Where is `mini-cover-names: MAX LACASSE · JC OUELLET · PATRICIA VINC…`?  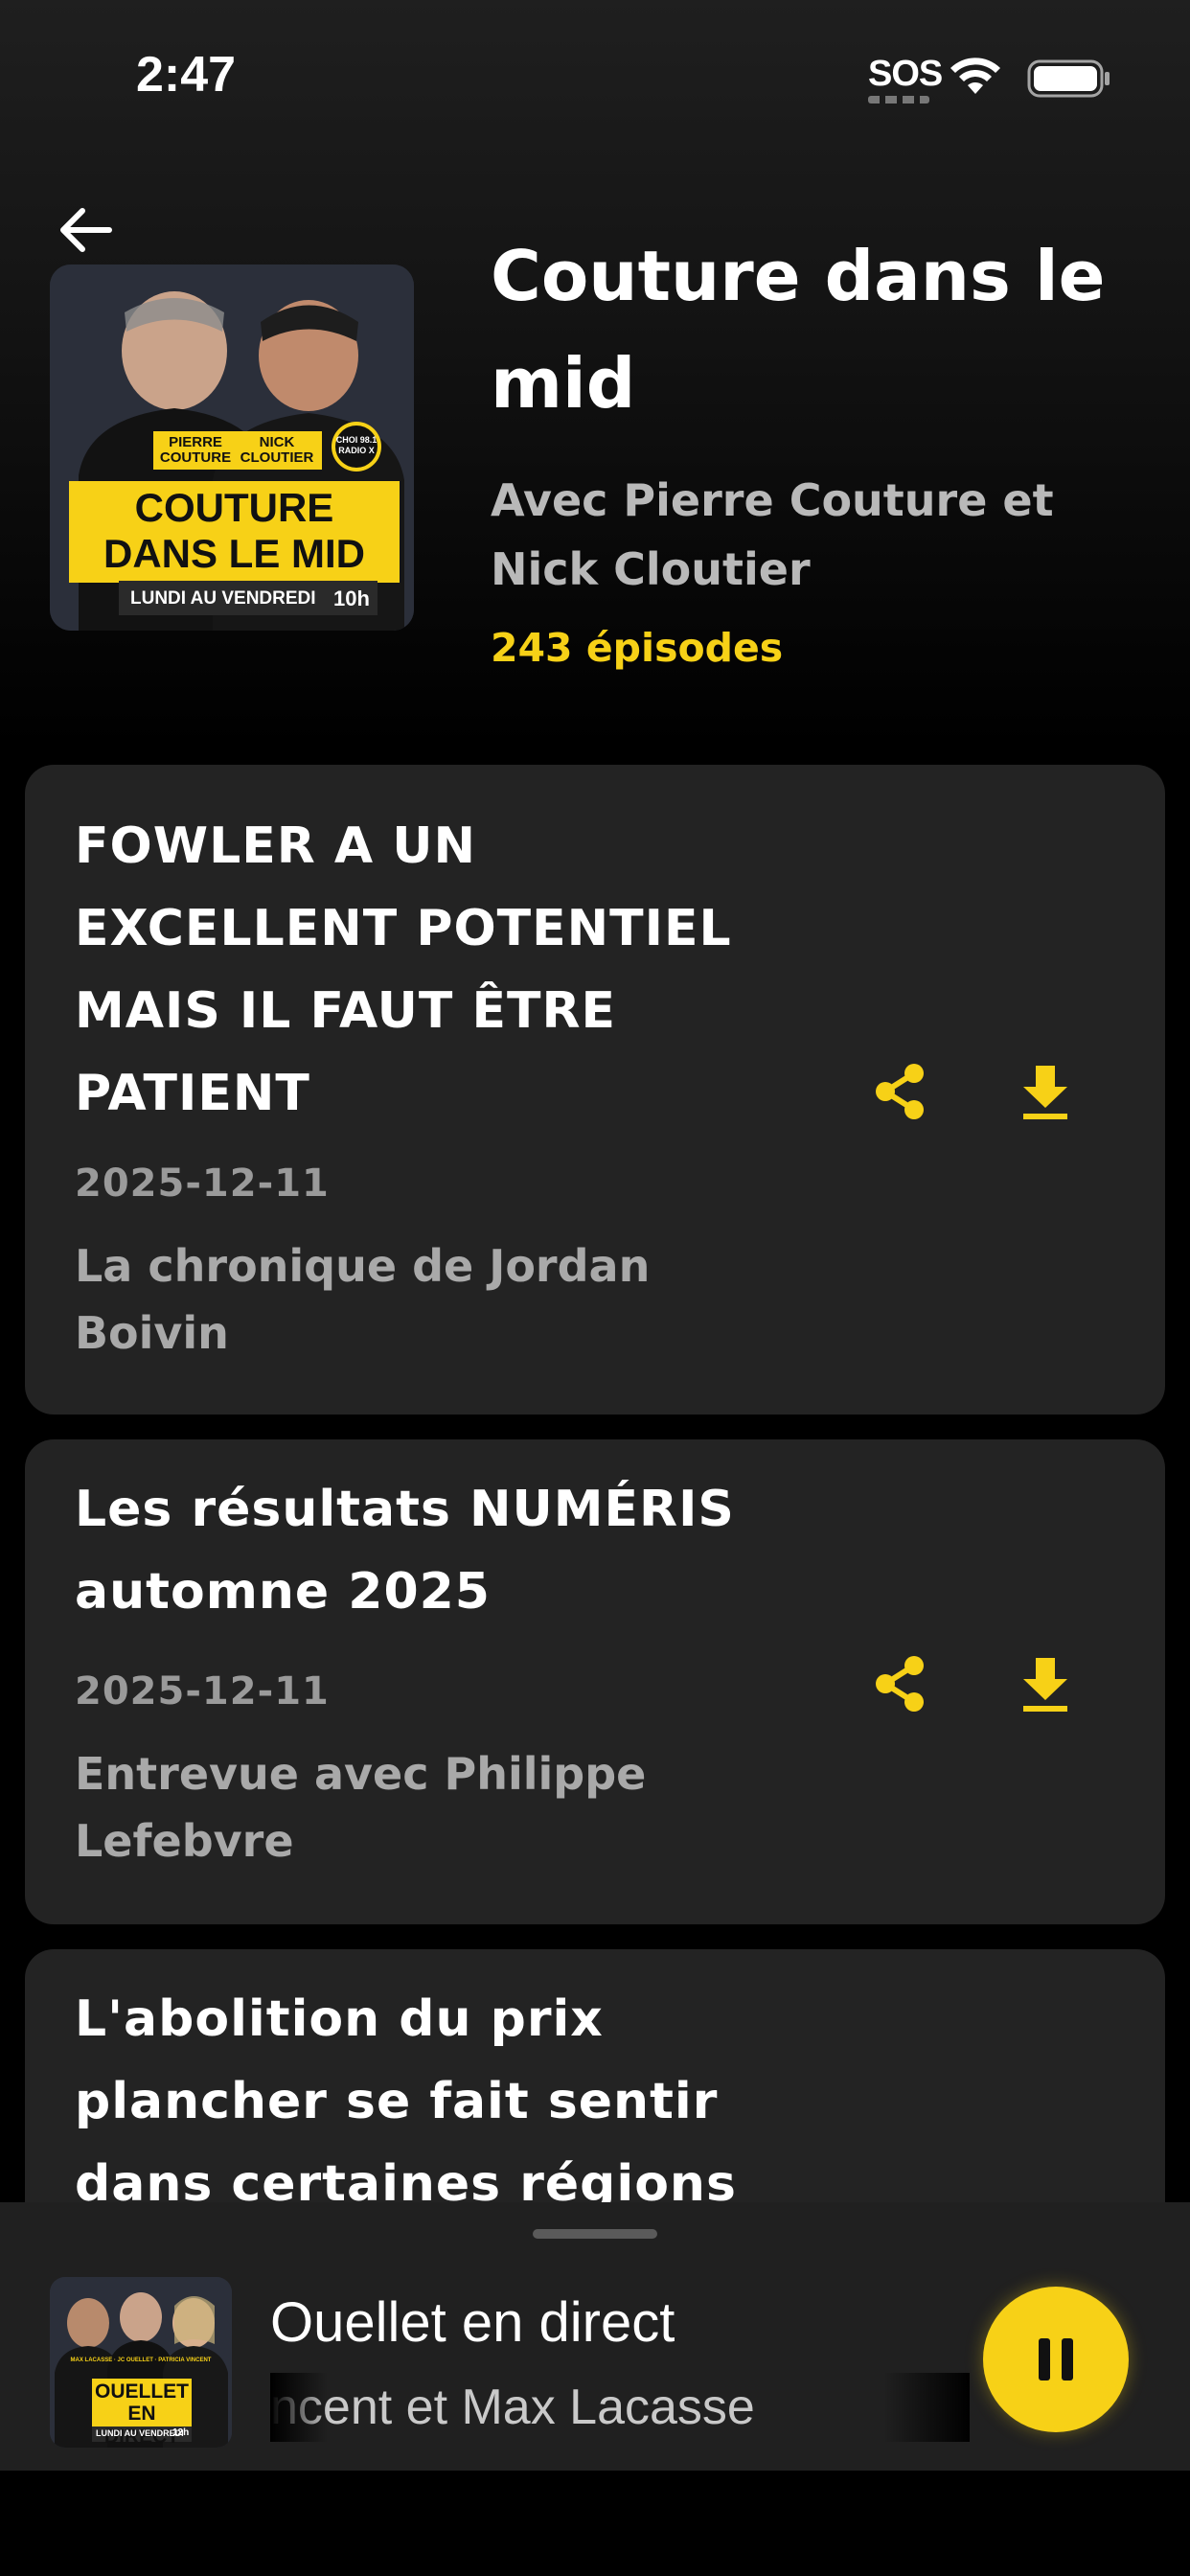
mini-cover-names: MAX LACASSE · JC OUELLET · PATRICIA VINC… is located at coordinates (141, 2360).